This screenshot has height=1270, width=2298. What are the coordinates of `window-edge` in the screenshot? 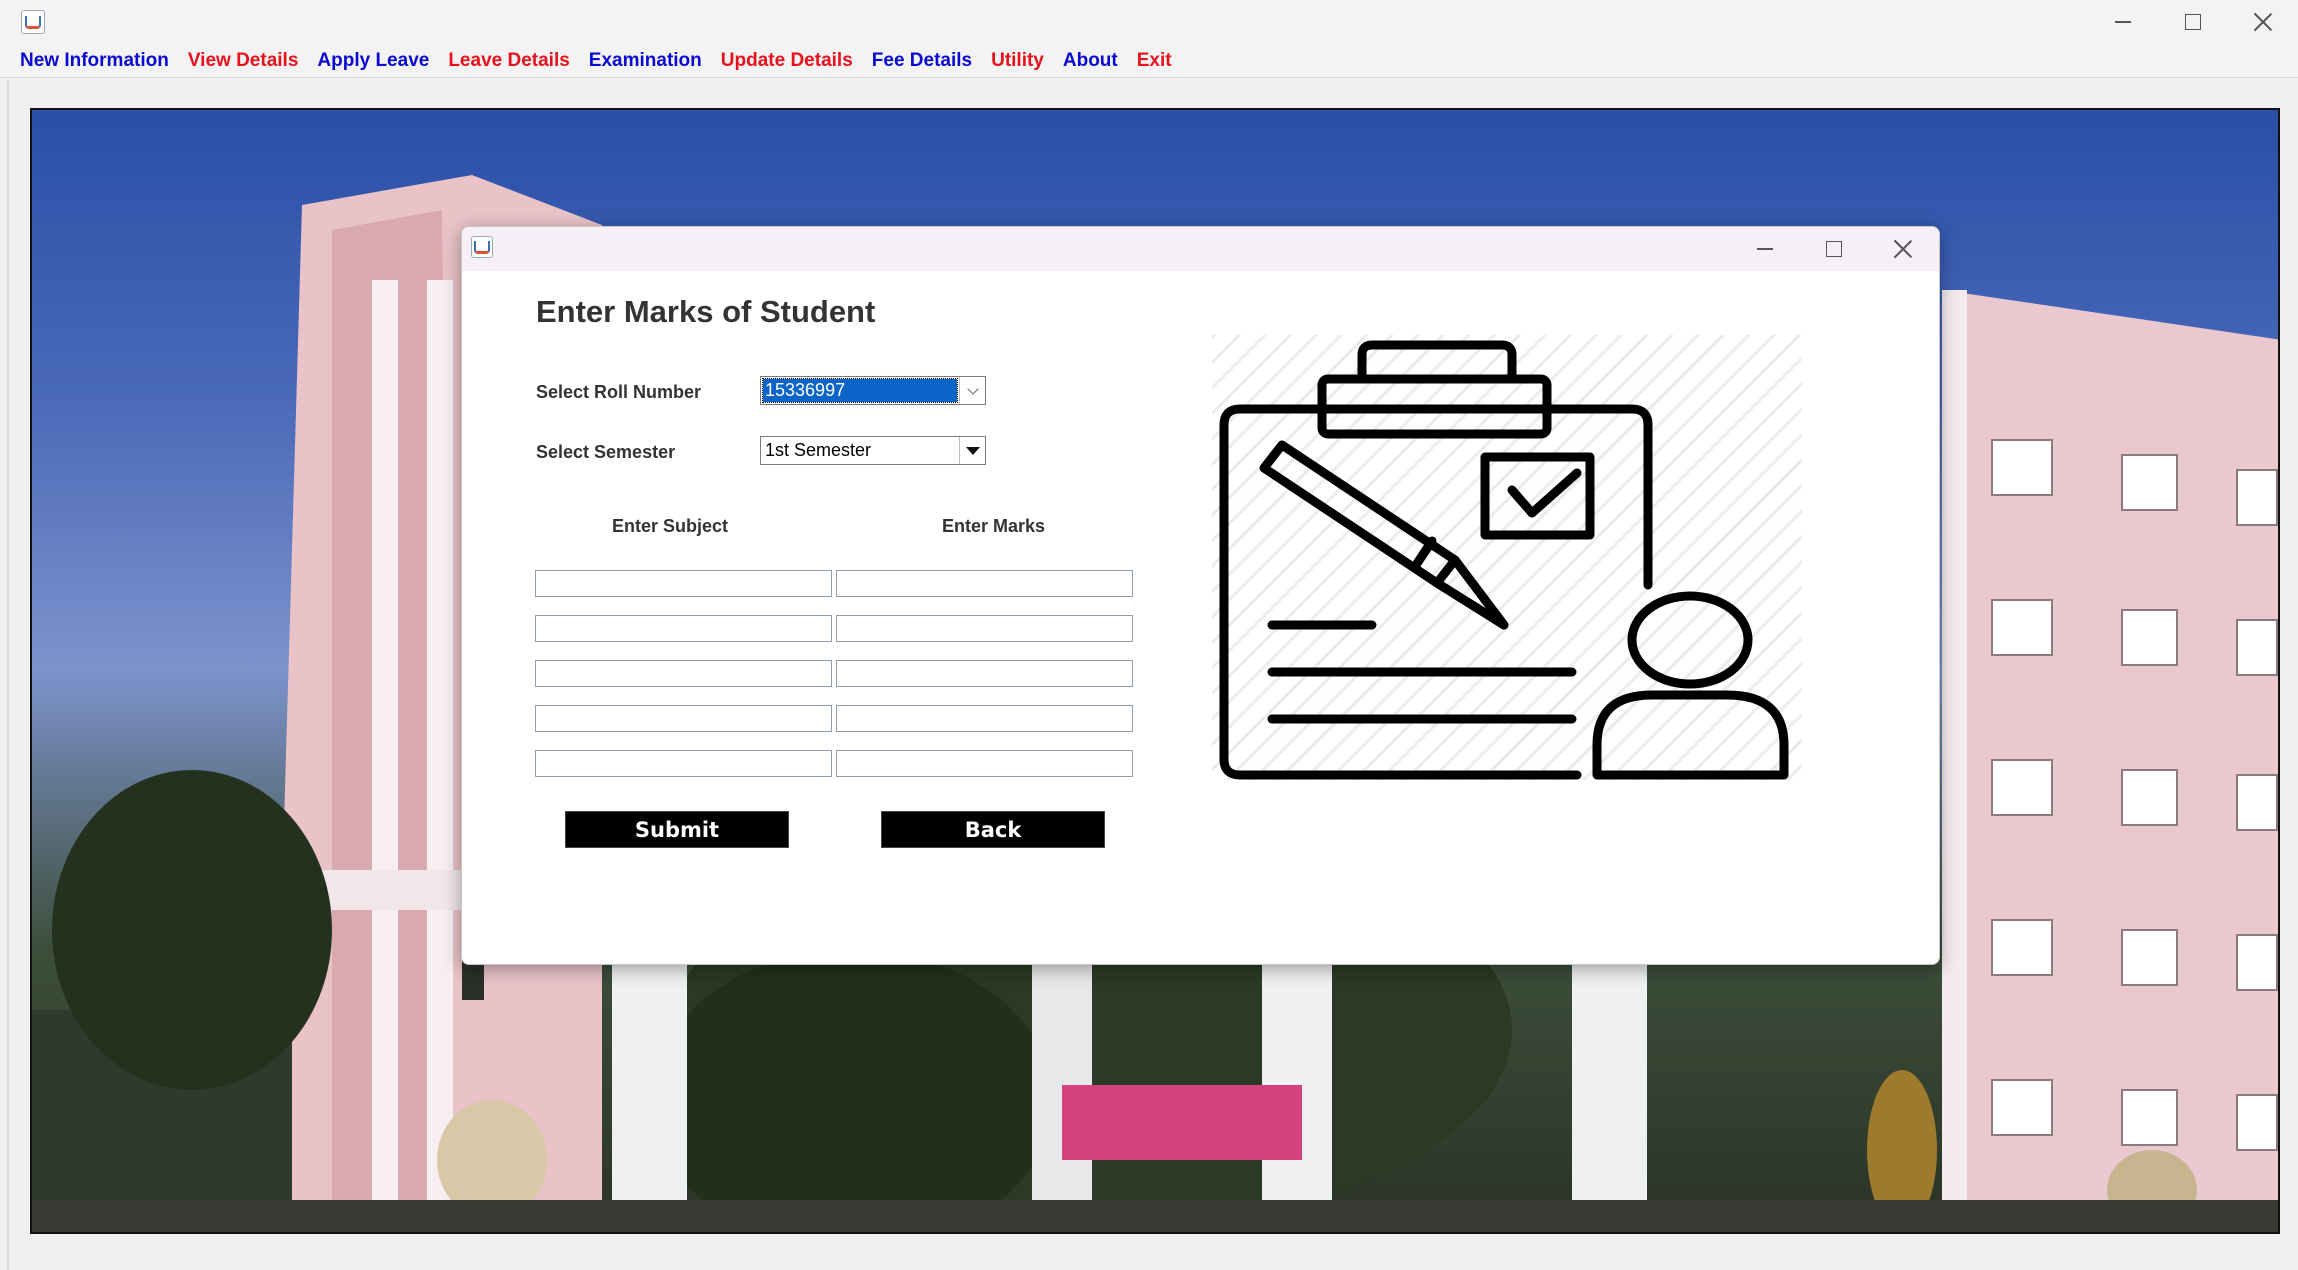 It's located at (8, 675).